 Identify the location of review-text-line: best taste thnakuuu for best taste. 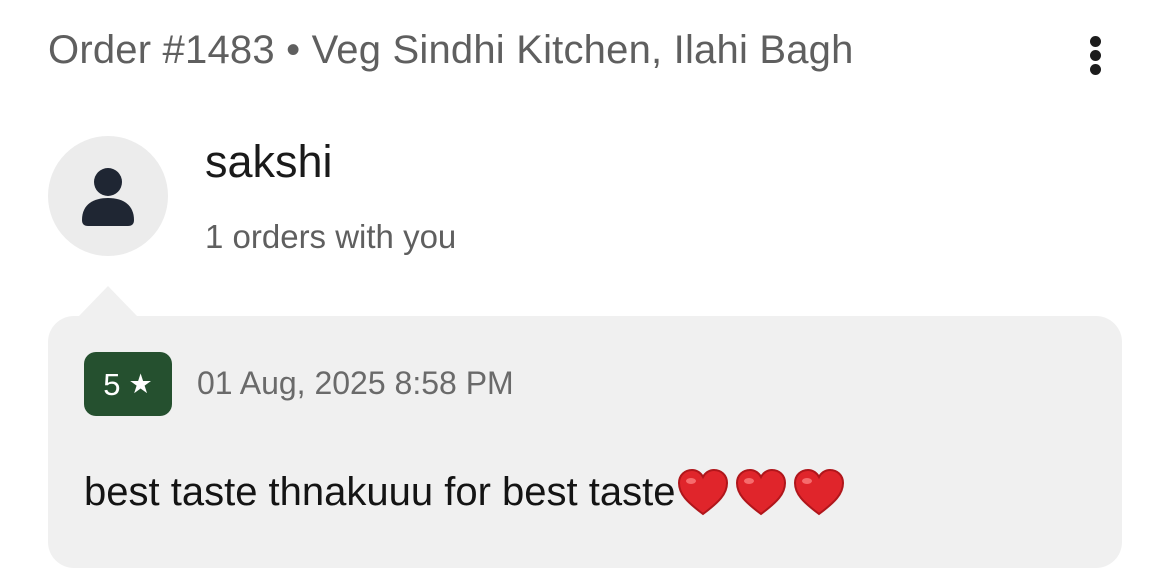
(464, 492).